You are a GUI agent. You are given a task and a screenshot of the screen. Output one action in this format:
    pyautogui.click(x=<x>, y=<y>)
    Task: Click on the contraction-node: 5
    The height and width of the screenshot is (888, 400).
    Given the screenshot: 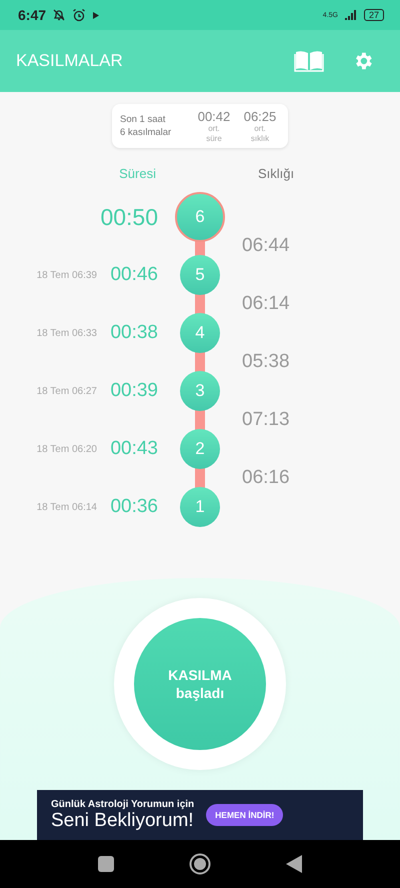 What is the action you would take?
    pyautogui.click(x=200, y=275)
    